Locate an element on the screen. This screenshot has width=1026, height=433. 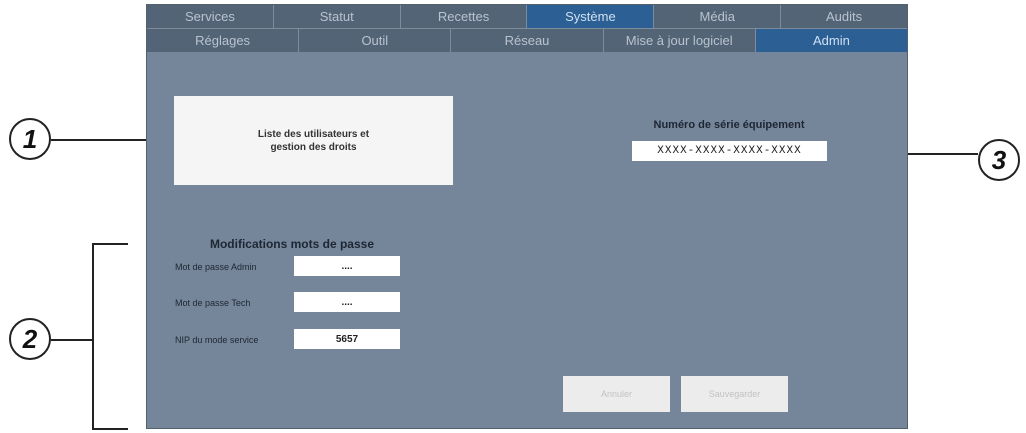
callout-2-line is located at coordinates (71, 340).